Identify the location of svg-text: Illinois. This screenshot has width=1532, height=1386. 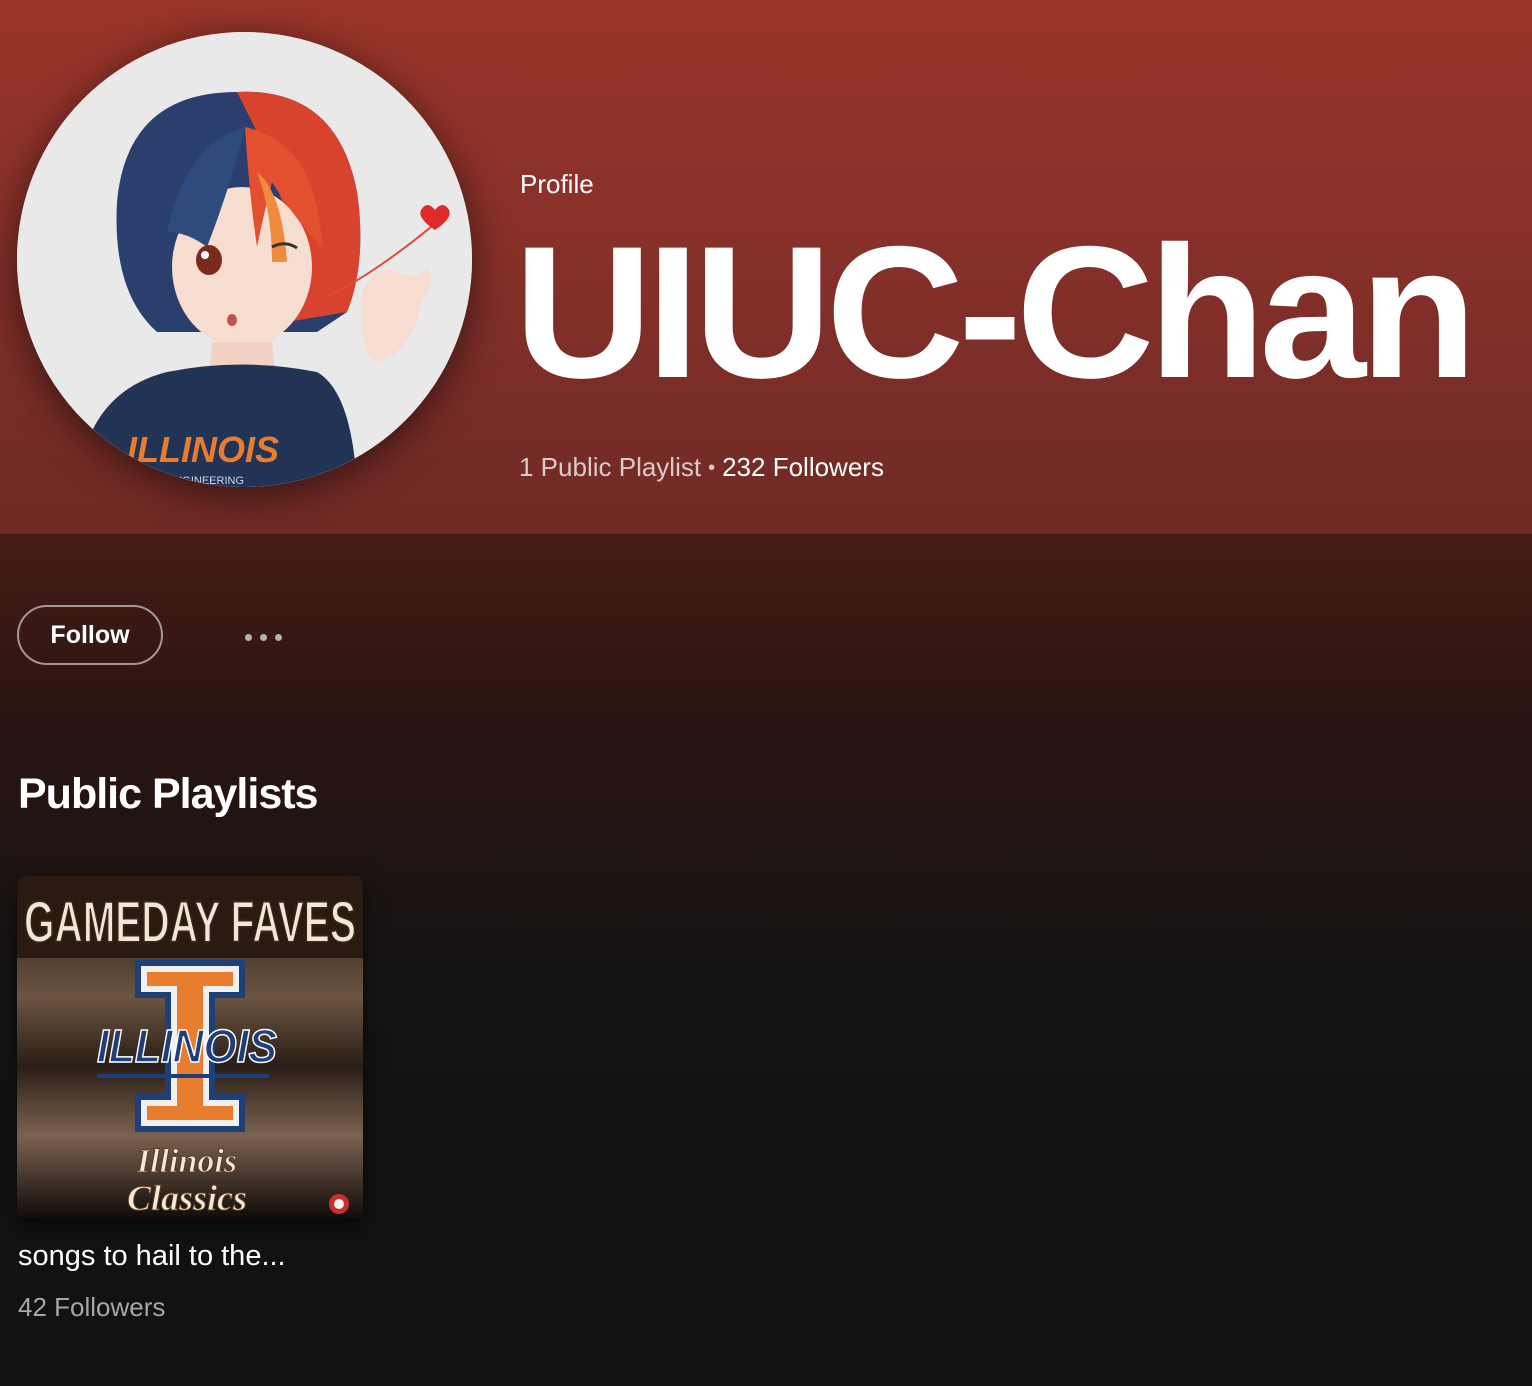
(186, 1161).